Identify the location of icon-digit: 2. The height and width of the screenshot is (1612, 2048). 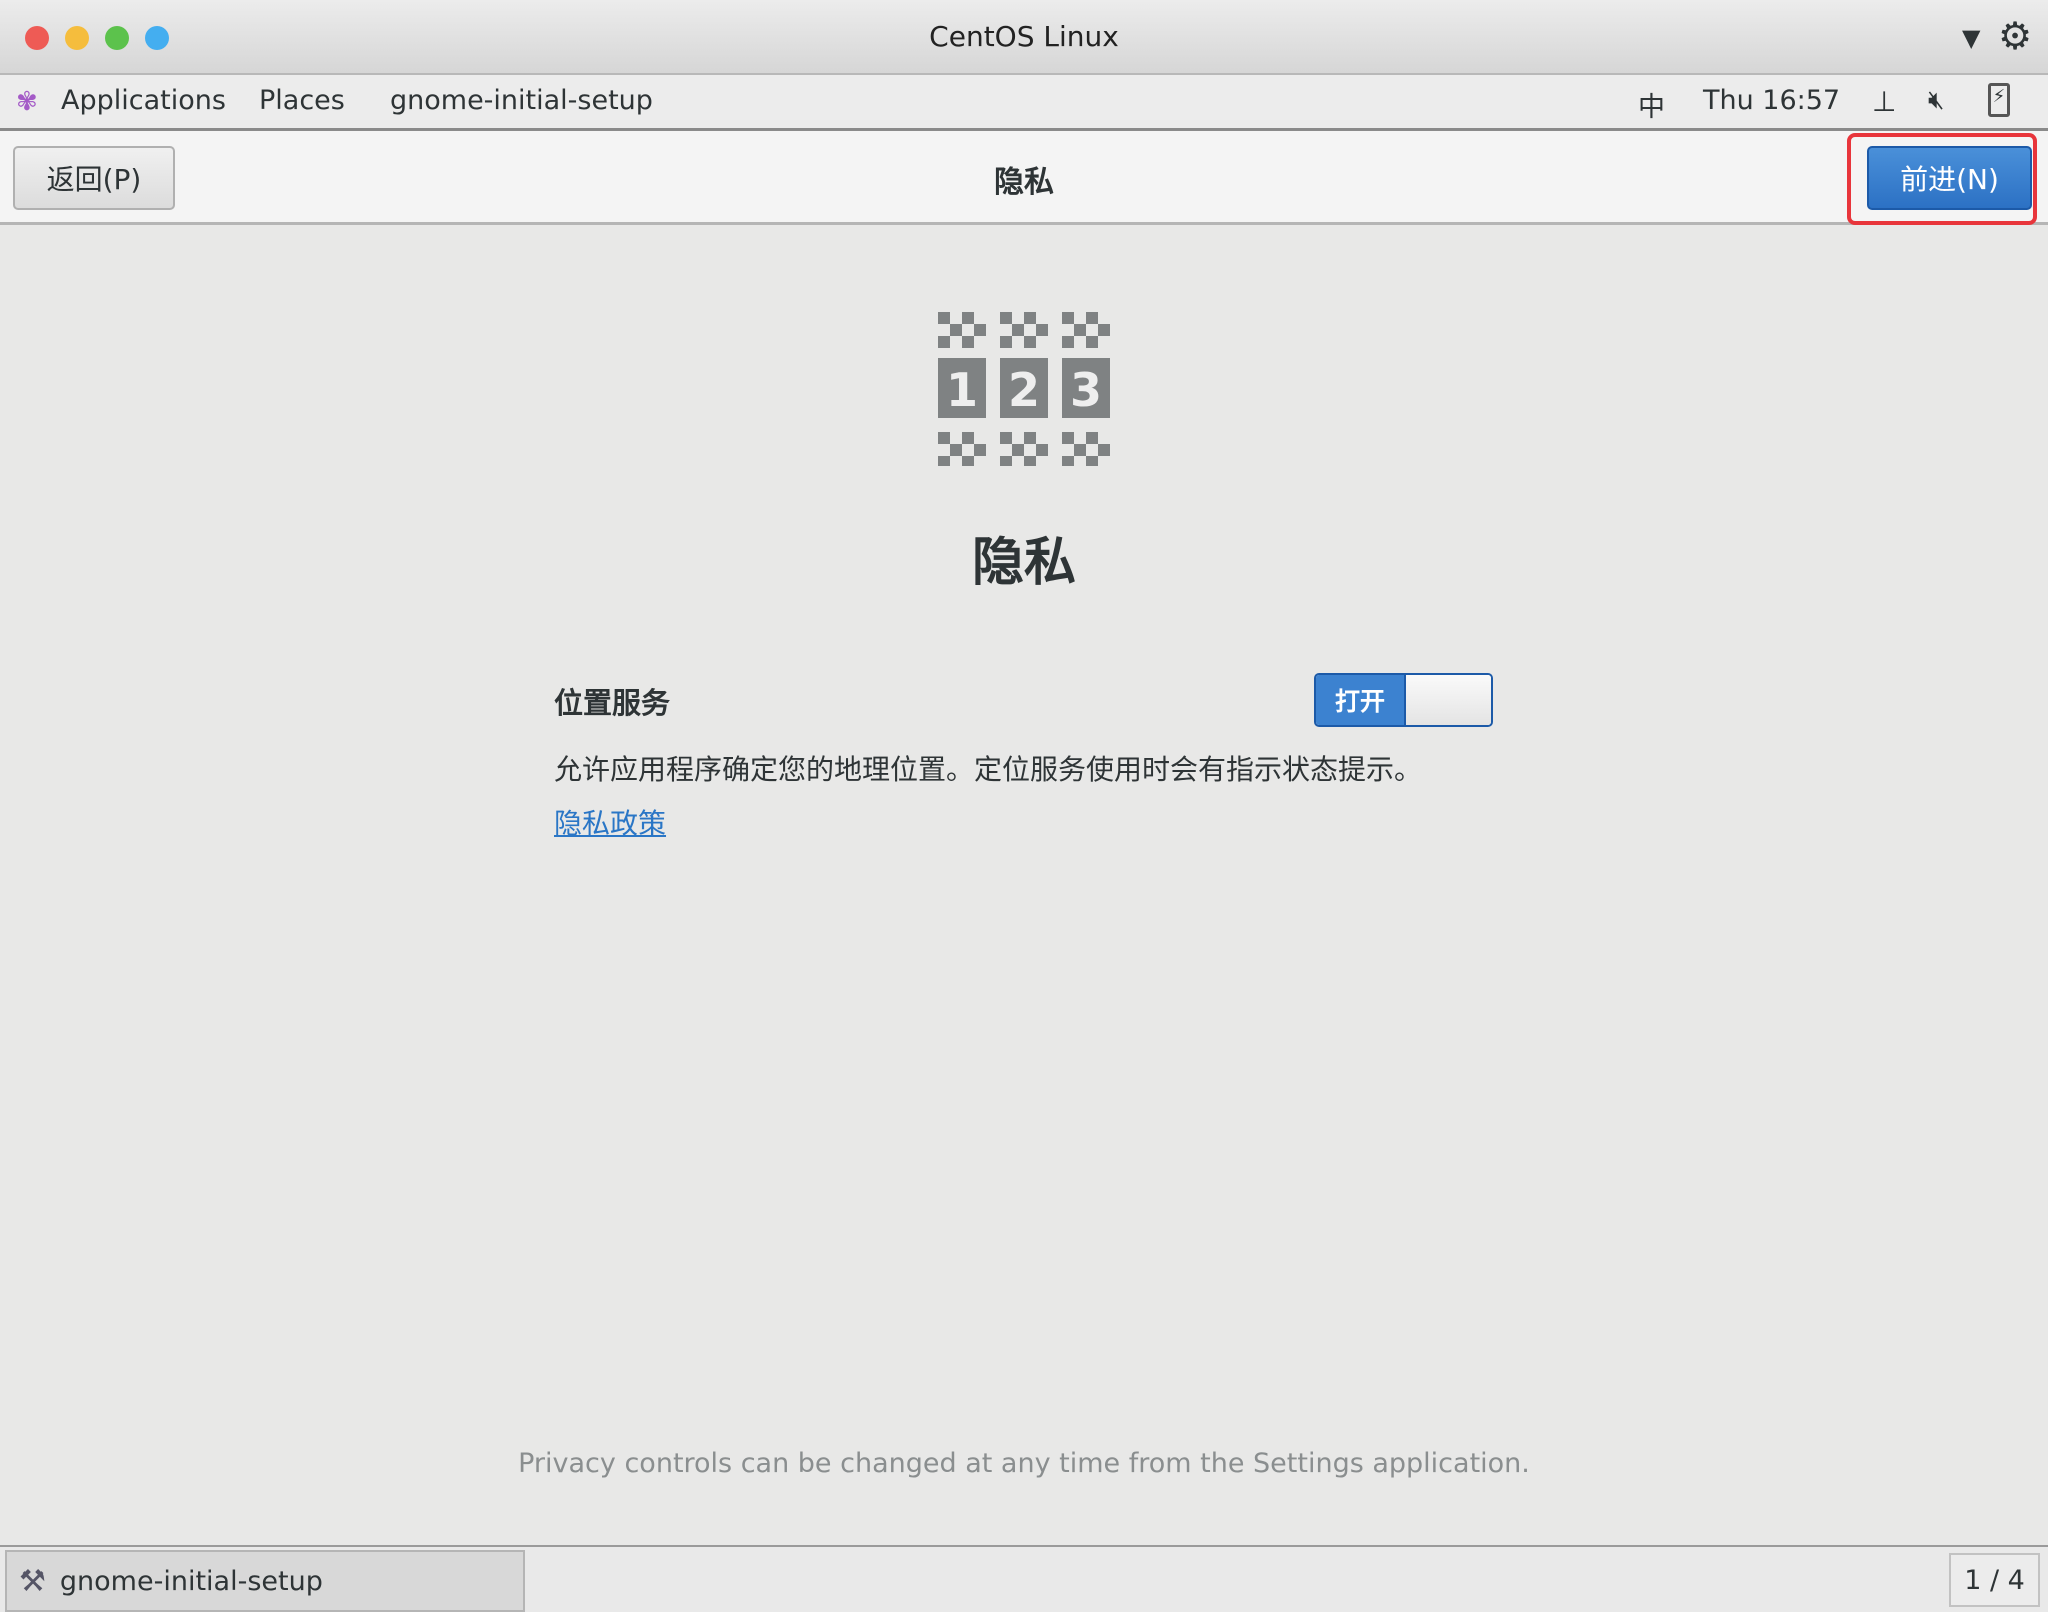
(1024, 390).